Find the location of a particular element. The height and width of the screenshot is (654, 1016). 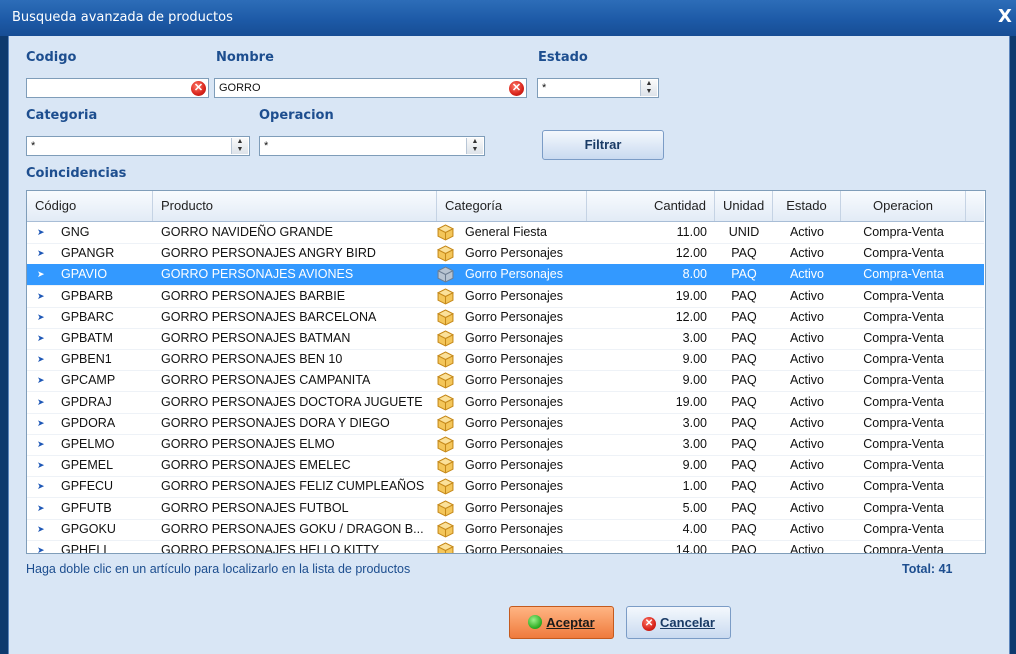

column-header: Producto is located at coordinates (295, 206).